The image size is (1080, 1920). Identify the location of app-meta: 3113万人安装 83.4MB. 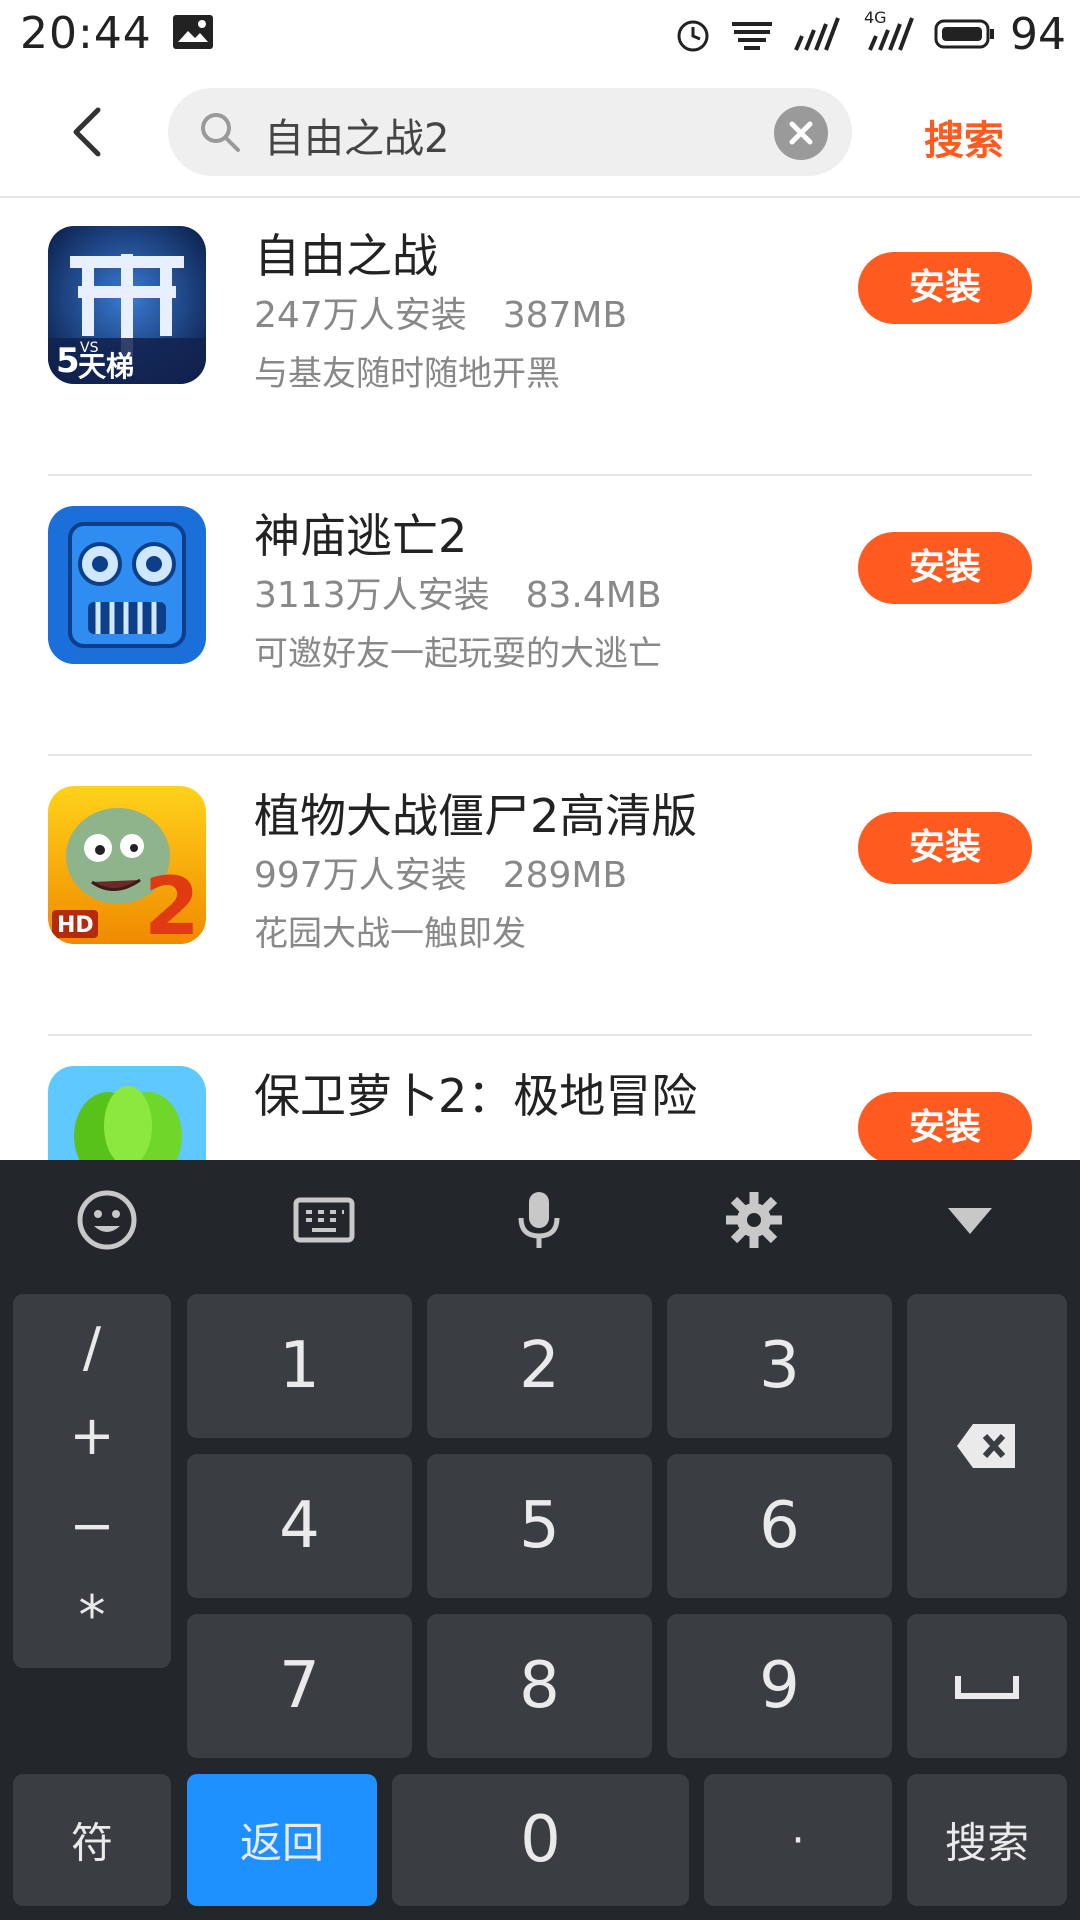
(458, 592).